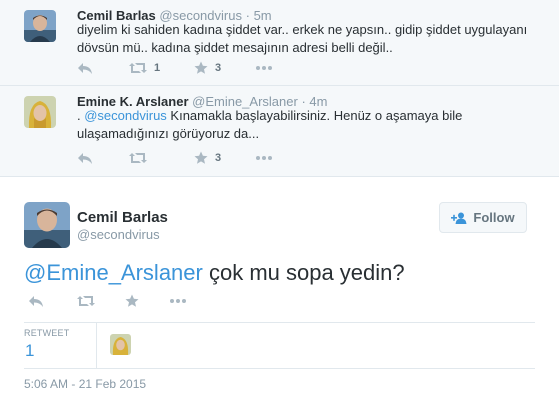  Describe the element at coordinates (47, 333) in the screenshot. I see `retweets-label: RETWEET` at that location.